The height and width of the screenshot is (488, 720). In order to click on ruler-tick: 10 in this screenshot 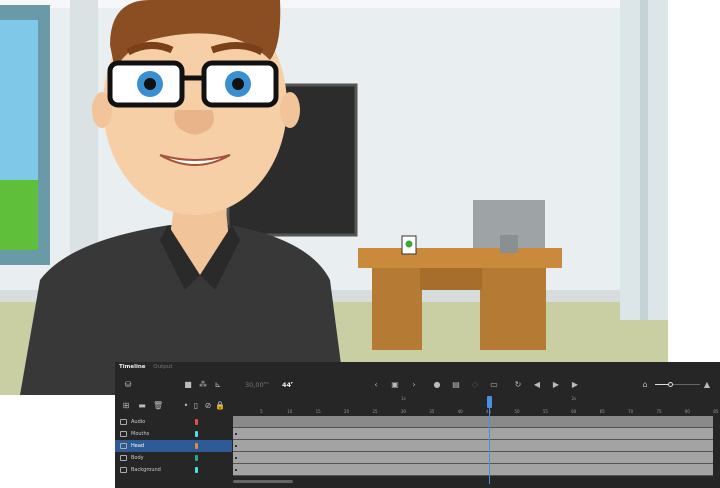, I will do `click(290, 411)`.